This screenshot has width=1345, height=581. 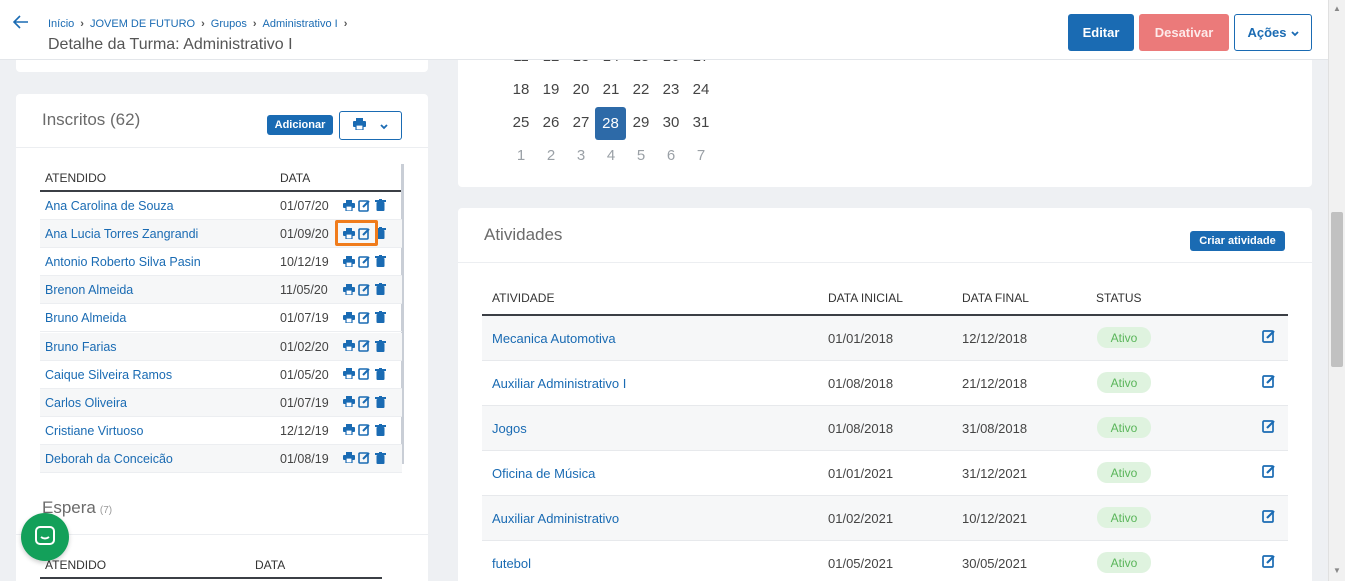 What do you see at coordinates (885, 262) in the screenshot?
I see `divider` at bounding box center [885, 262].